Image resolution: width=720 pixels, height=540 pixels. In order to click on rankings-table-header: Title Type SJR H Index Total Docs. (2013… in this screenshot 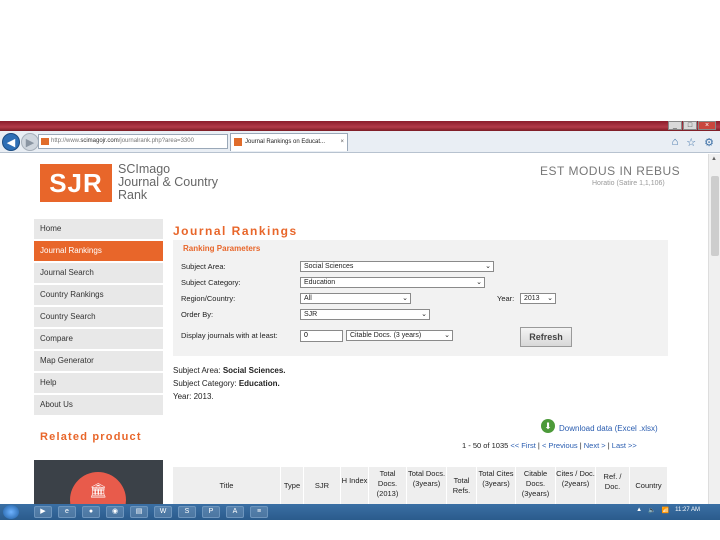, I will do `click(420, 487)`.